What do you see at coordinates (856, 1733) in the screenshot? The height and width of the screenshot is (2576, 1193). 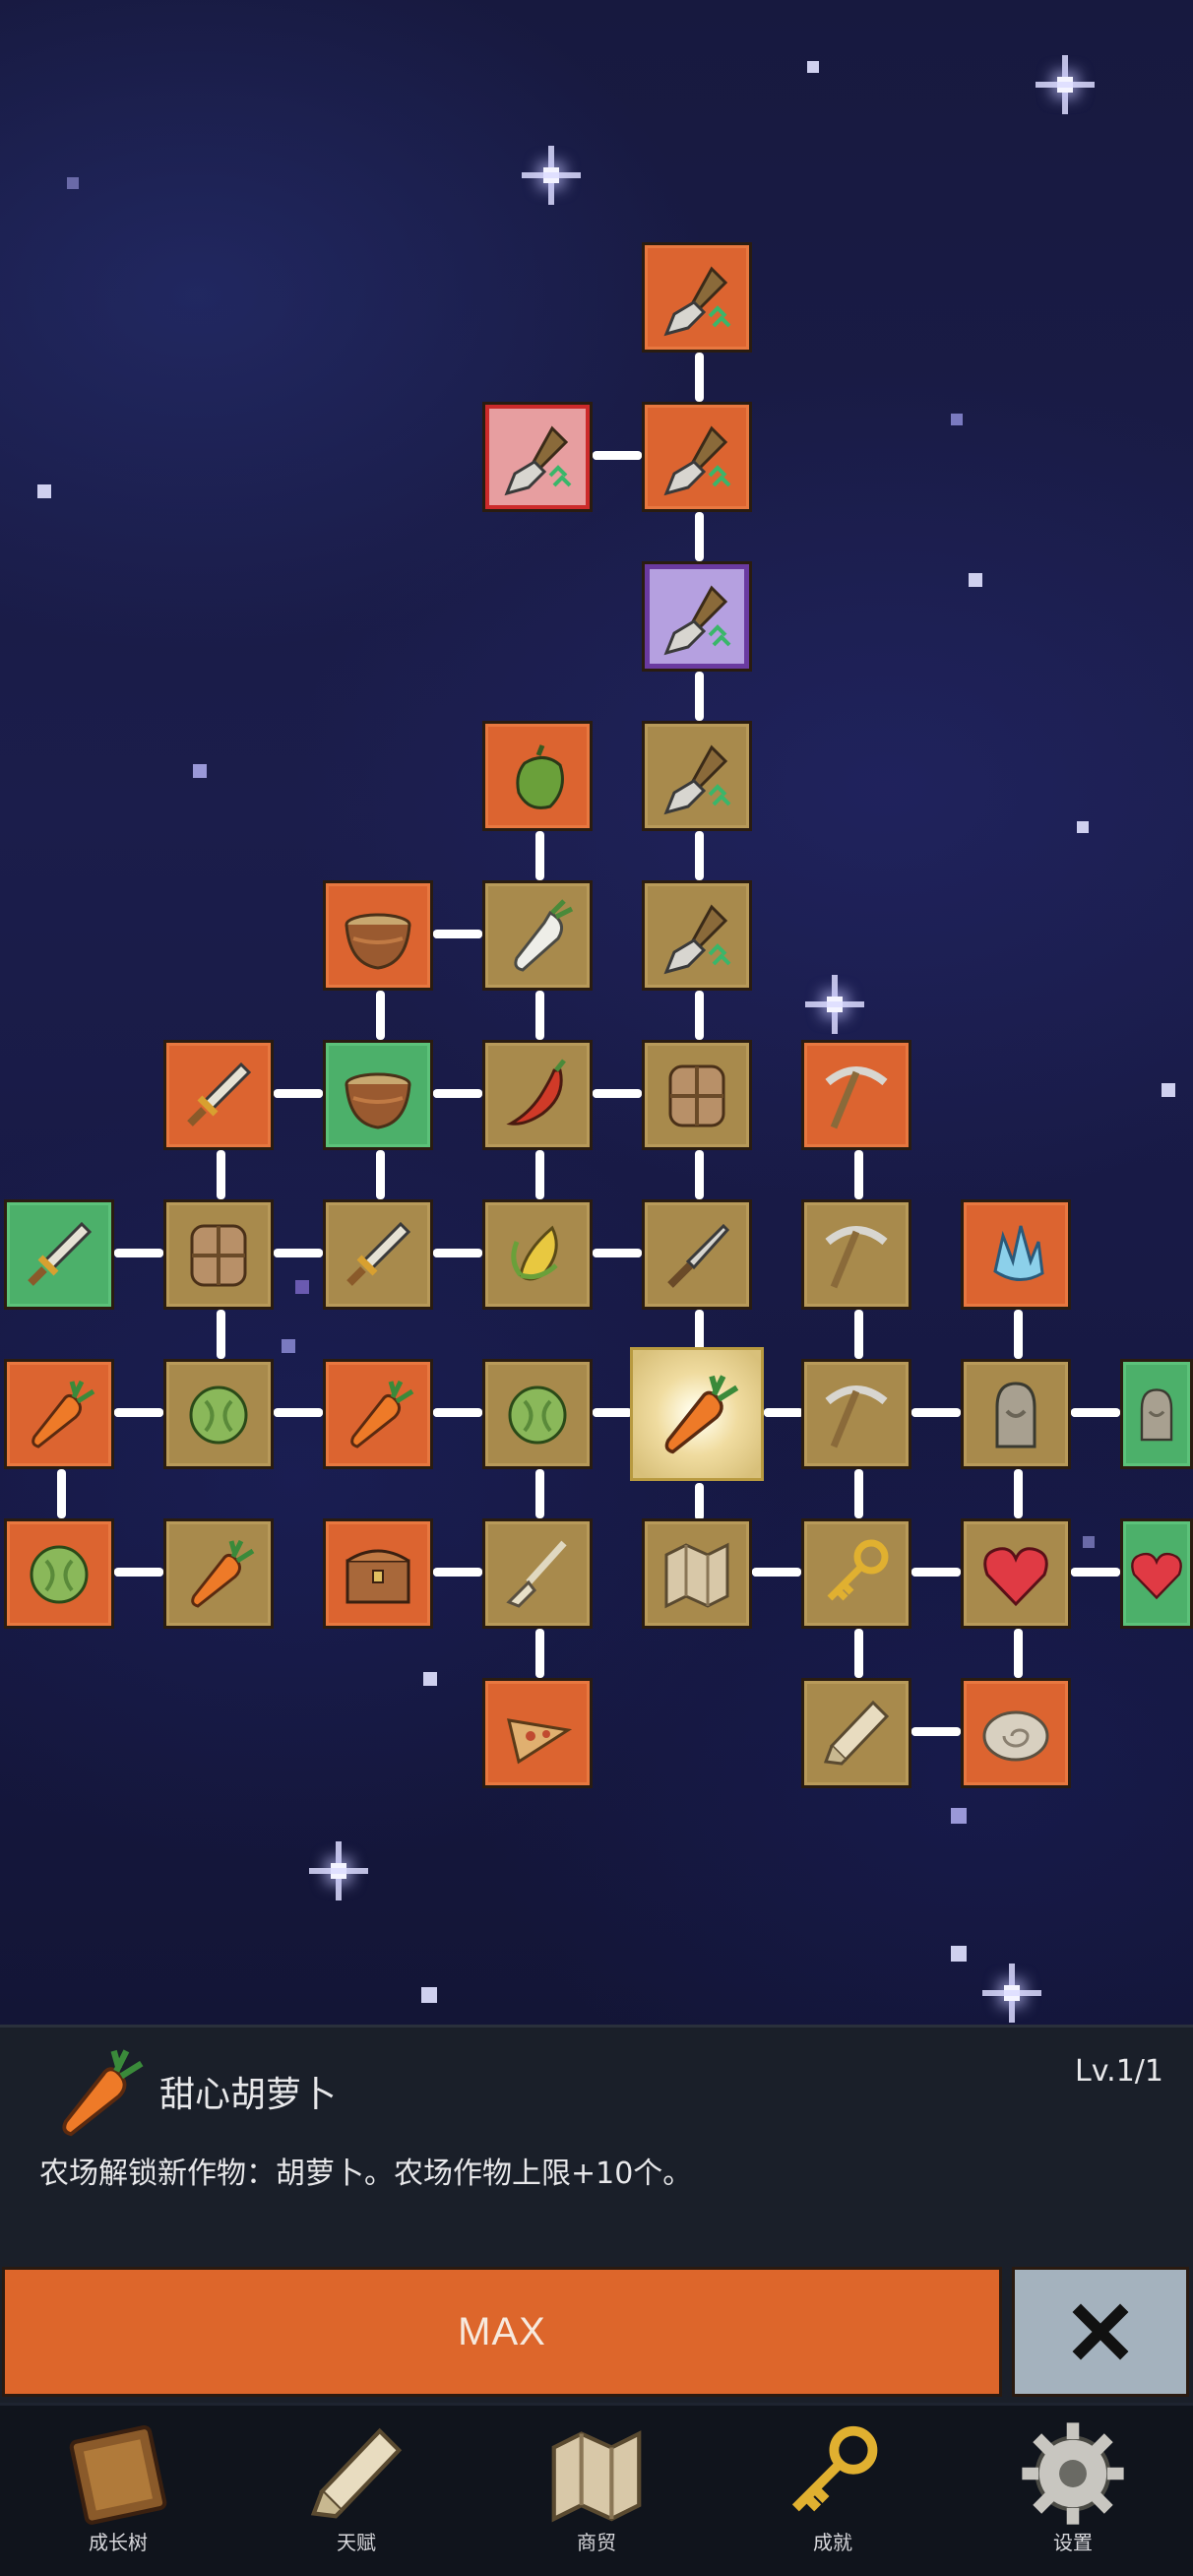 I see `skill-node-scroll` at bounding box center [856, 1733].